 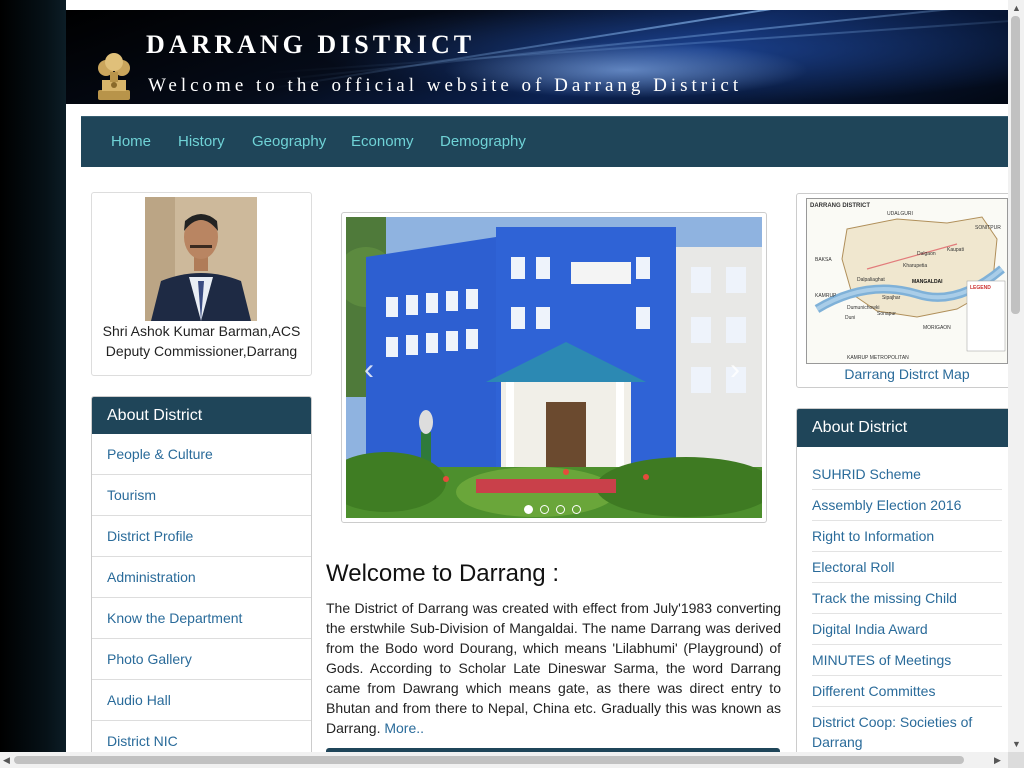 What do you see at coordinates (871, 280) in the screenshot?
I see `map-place-label: Dalpaliaghat` at bounding box center [871, 280].